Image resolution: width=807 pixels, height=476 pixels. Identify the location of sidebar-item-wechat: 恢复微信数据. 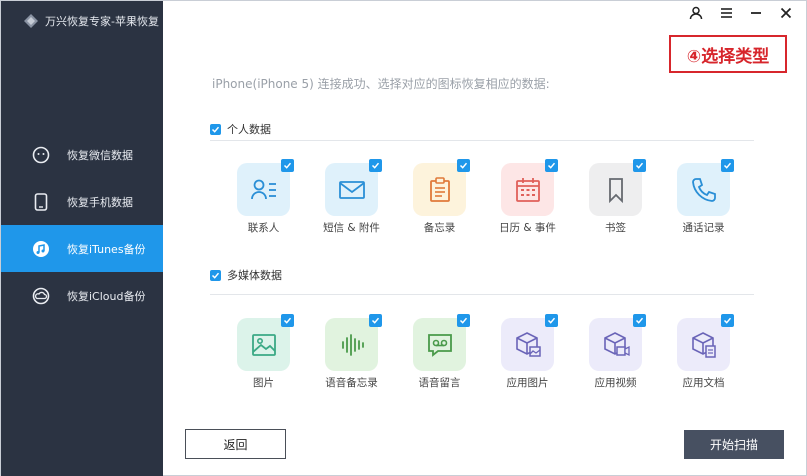
(82, 154).